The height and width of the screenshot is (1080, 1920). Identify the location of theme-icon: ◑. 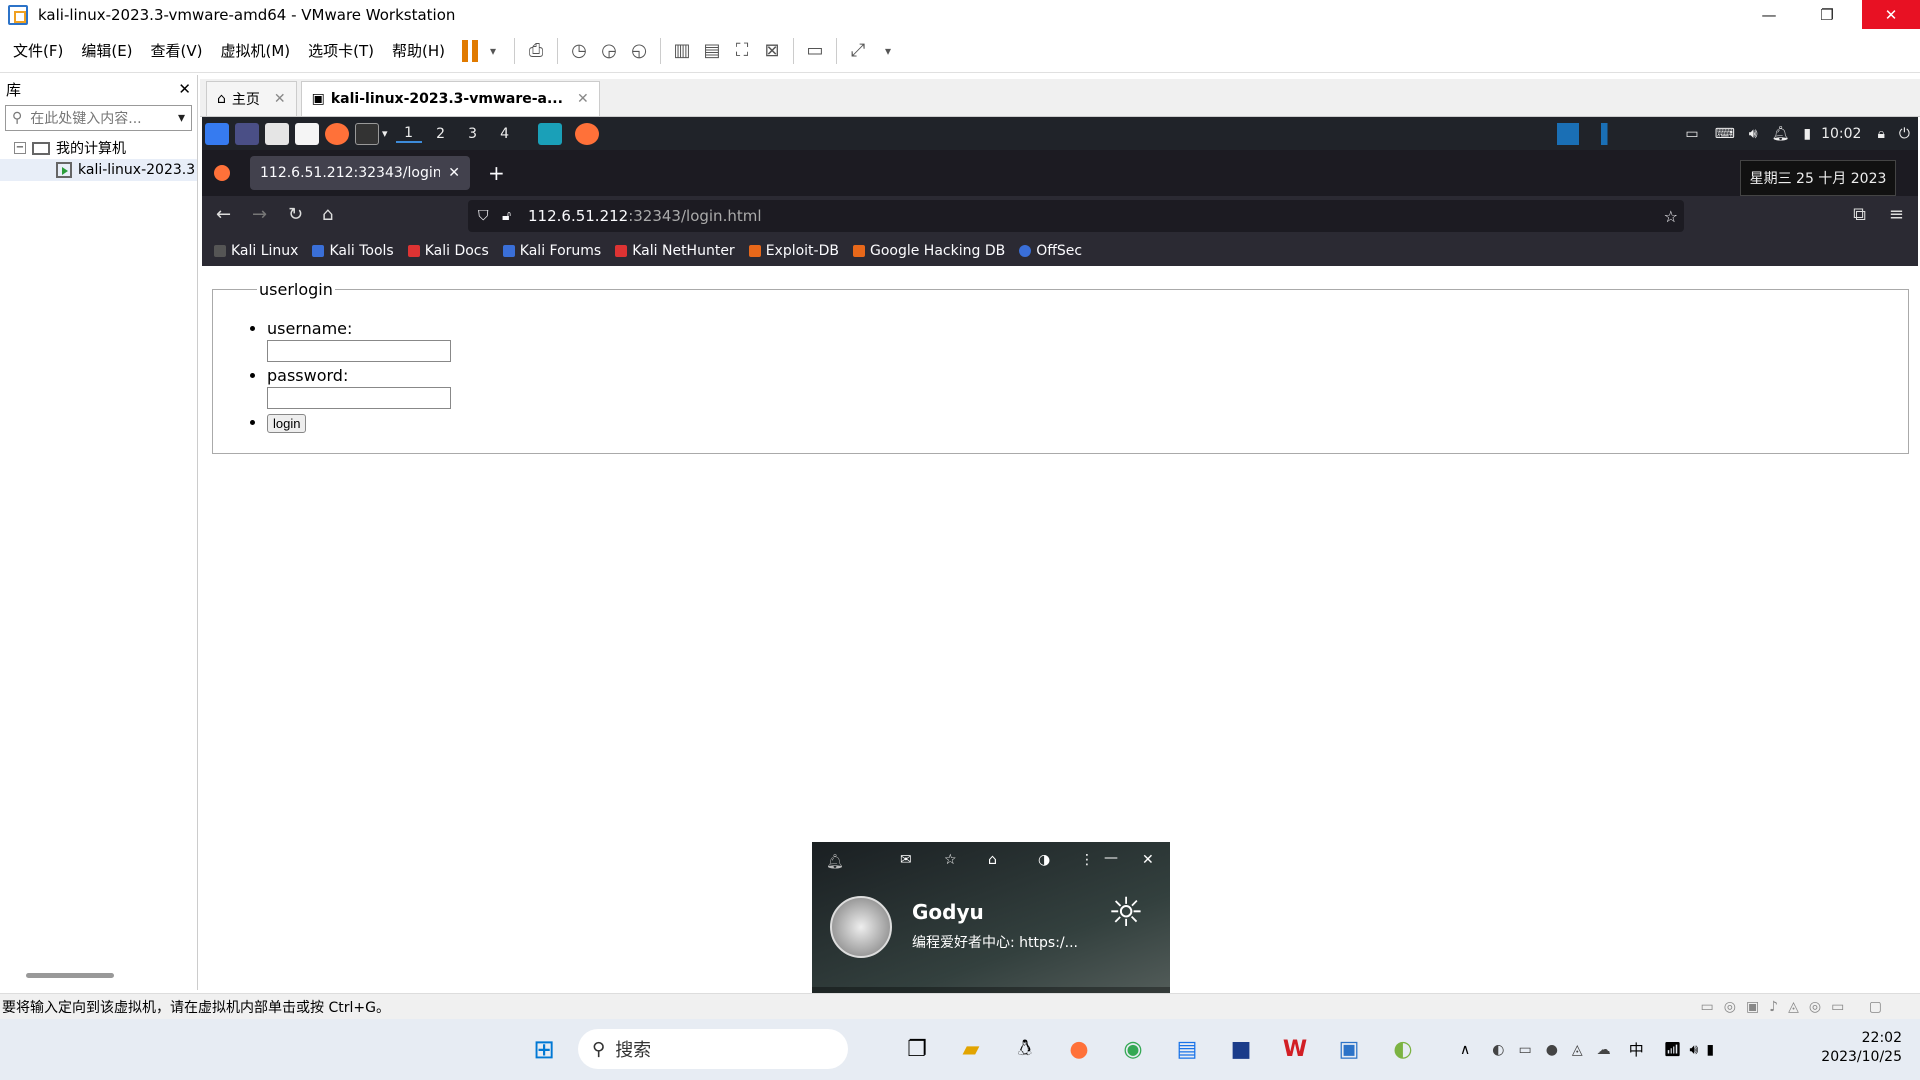
(1044, 860).